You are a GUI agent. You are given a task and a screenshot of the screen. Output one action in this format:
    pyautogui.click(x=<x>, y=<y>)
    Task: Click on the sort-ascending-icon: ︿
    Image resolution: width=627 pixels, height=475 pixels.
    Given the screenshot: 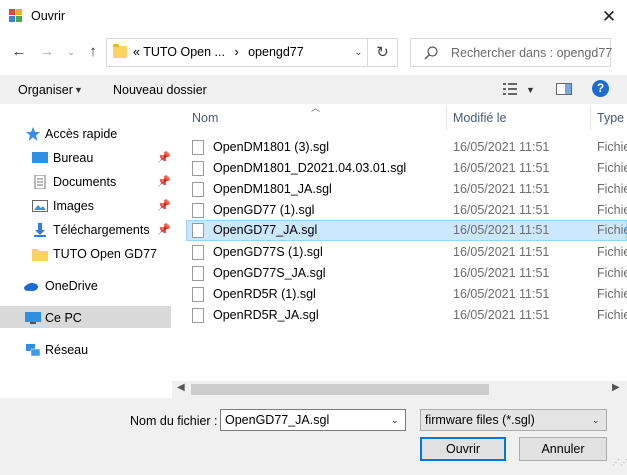 What is the action you would take?
    pyautogui.click(x=316, y=108)
    